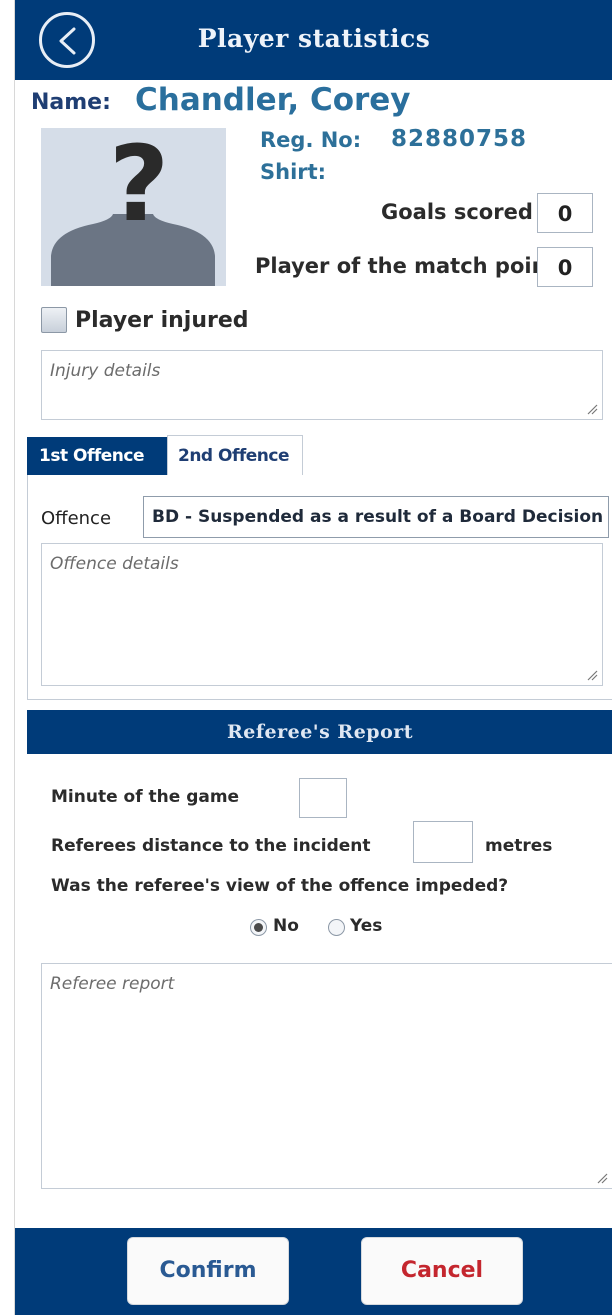 The height and width of the screenshot is (1315, 612). I want to click on referee-distance-label: Referees distance to the incident, so click(211, 846).